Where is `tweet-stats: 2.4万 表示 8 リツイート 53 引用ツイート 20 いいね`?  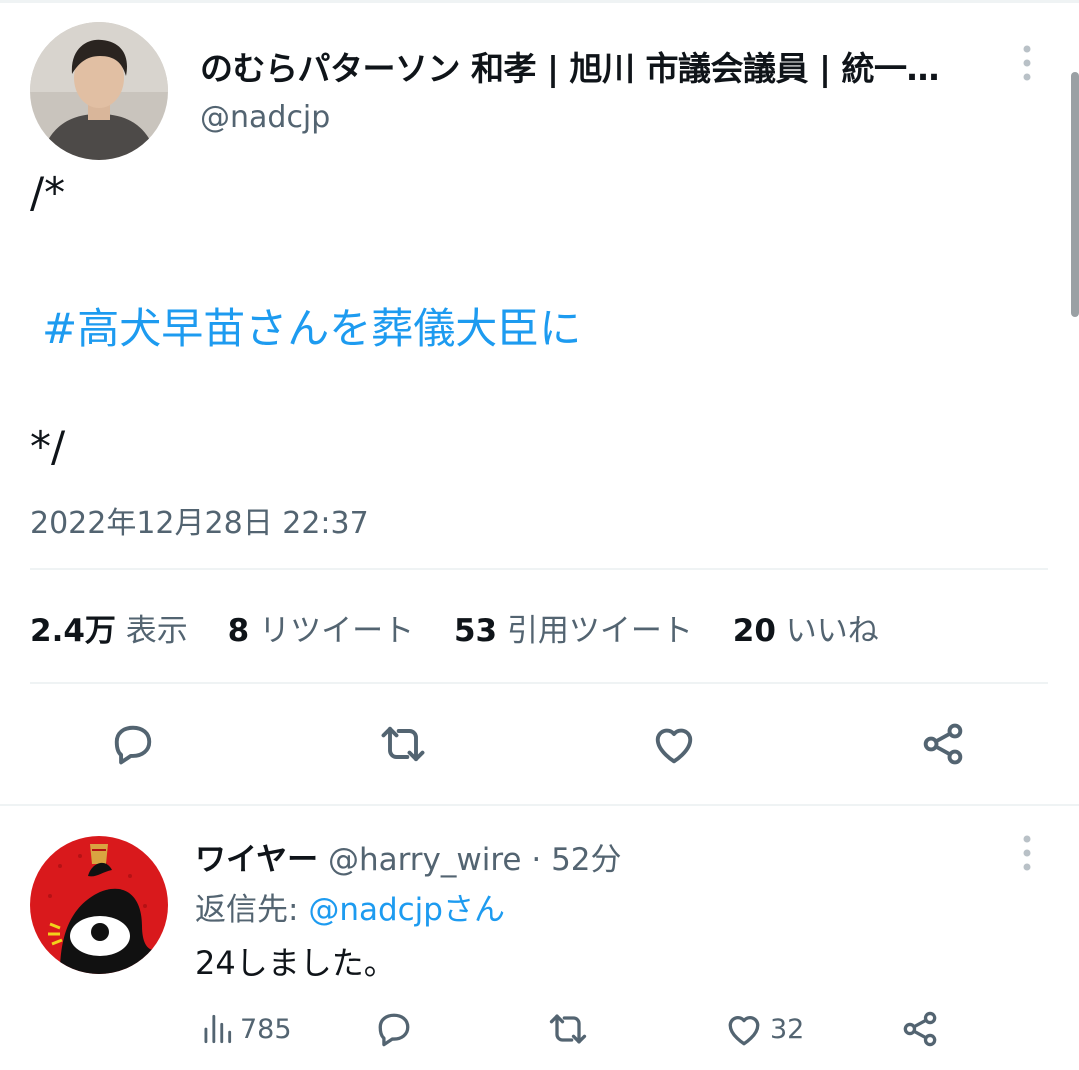
tweet-stats: 2.4万 表示 8 リツイート 53 引用ツイート 20 いいね is located at coordinates (469, 627).